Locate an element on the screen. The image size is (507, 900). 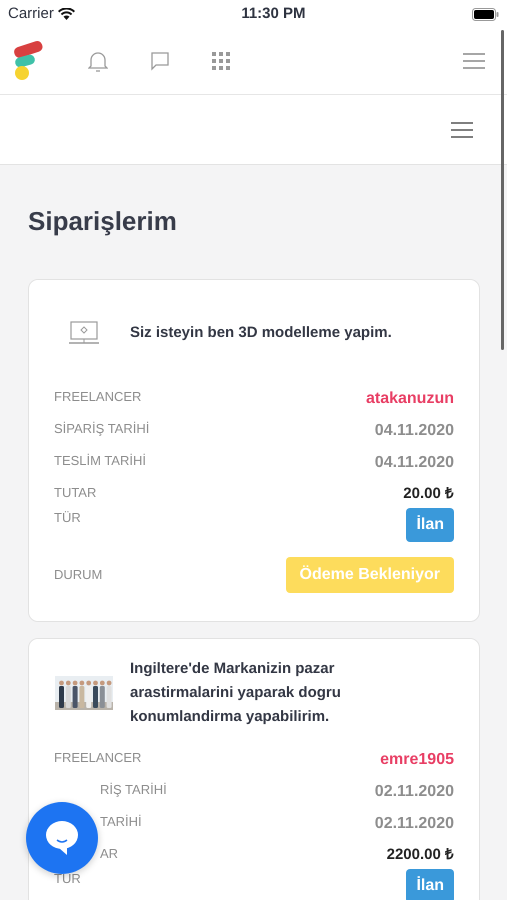
grid-icon is located at coordinates (221, 61).